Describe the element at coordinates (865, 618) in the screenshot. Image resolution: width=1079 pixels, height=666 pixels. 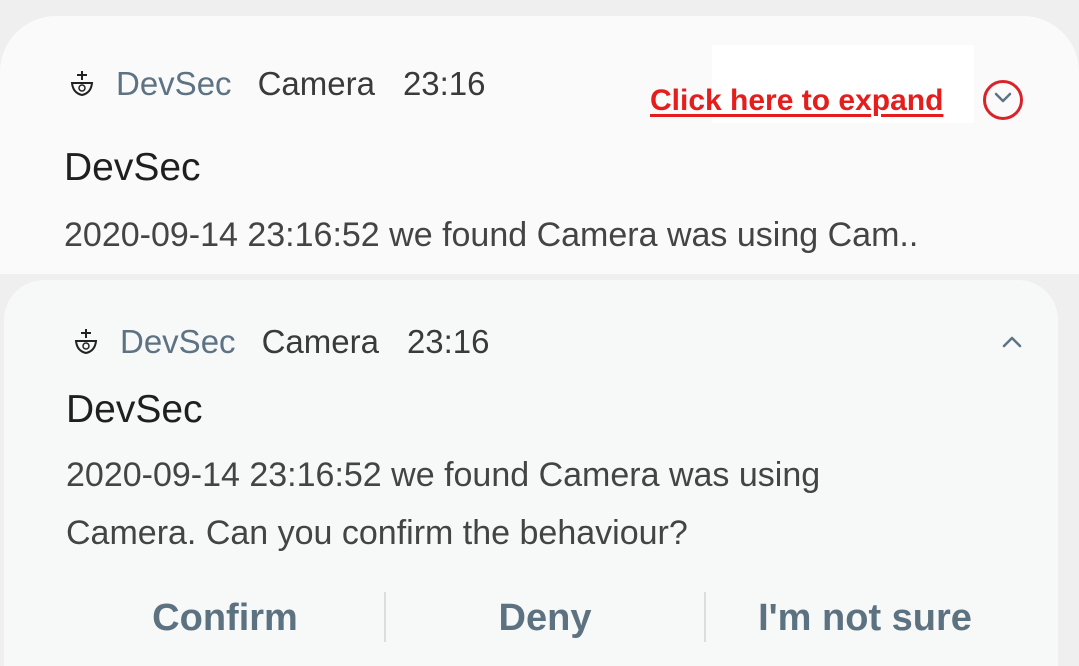
I see `not-sure-button: I'm not sure` at that location.